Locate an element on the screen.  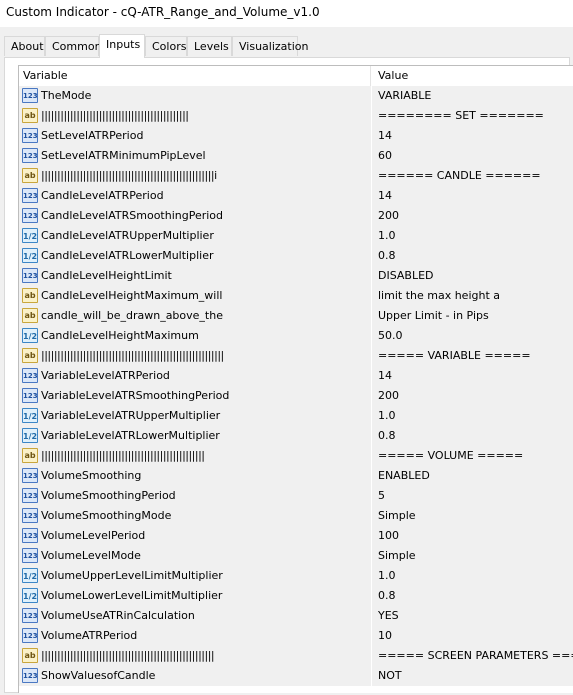
table-row: 123 VariableLevelATRPeriod 14 is located at coordinates (296, 376).